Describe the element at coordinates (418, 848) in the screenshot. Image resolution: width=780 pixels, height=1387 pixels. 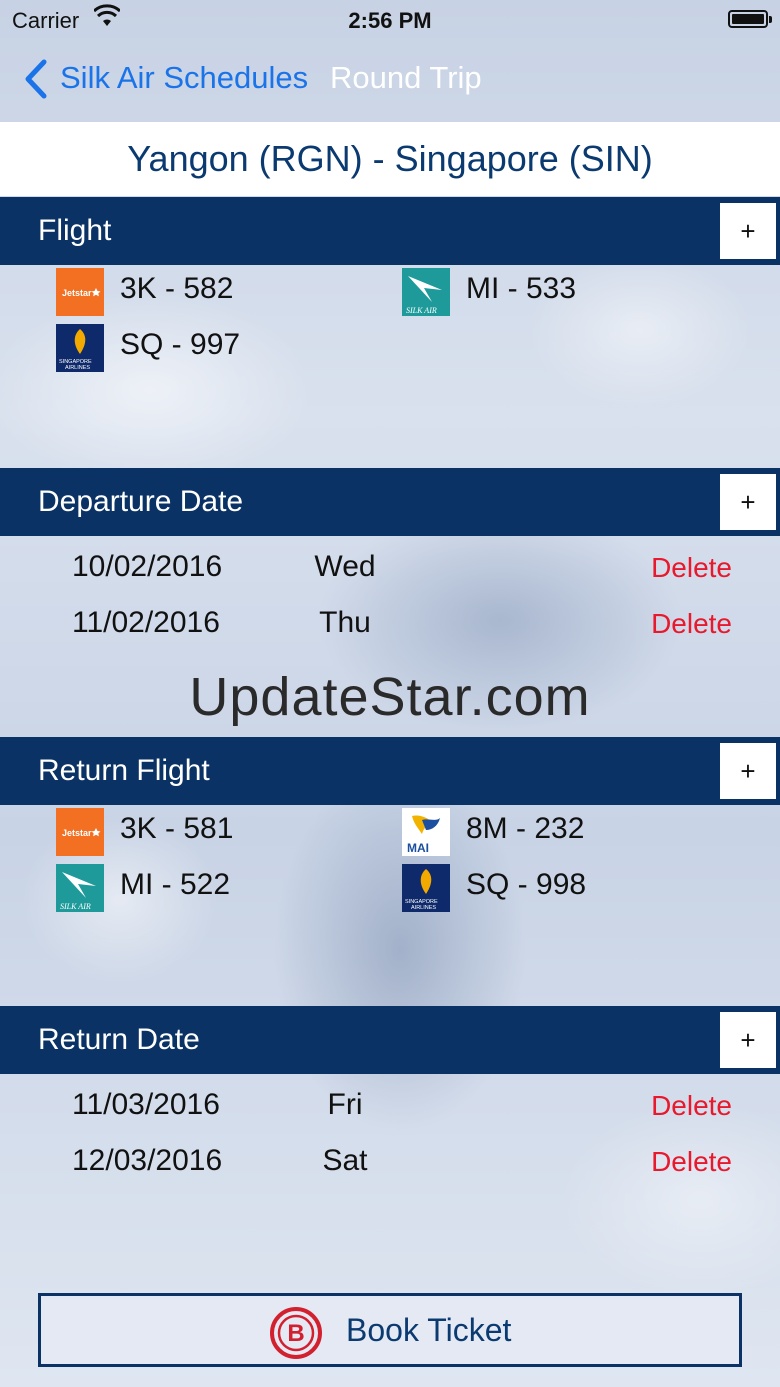
I see `svg-text: MAI` at that location.